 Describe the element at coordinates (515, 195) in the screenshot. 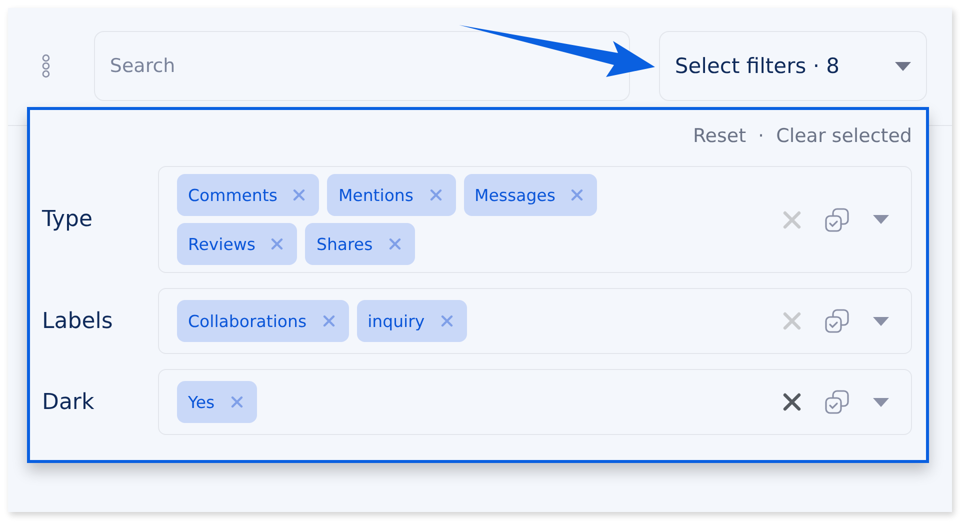

I see `tag-label: Messages` at that location.